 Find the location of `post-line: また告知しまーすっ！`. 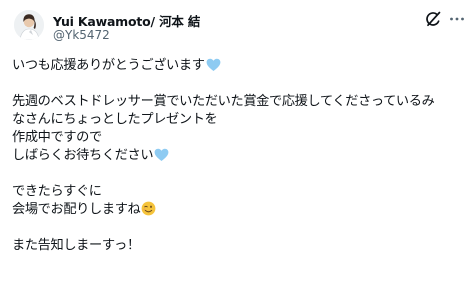

post-line: また告知しまーすっ！ is located at coordinates (241, 246).